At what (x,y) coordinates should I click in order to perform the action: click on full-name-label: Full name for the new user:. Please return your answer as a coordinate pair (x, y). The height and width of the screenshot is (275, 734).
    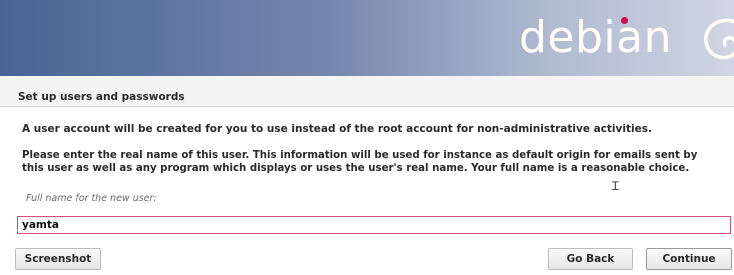
    Looking at the image, I should click on (91, 198).